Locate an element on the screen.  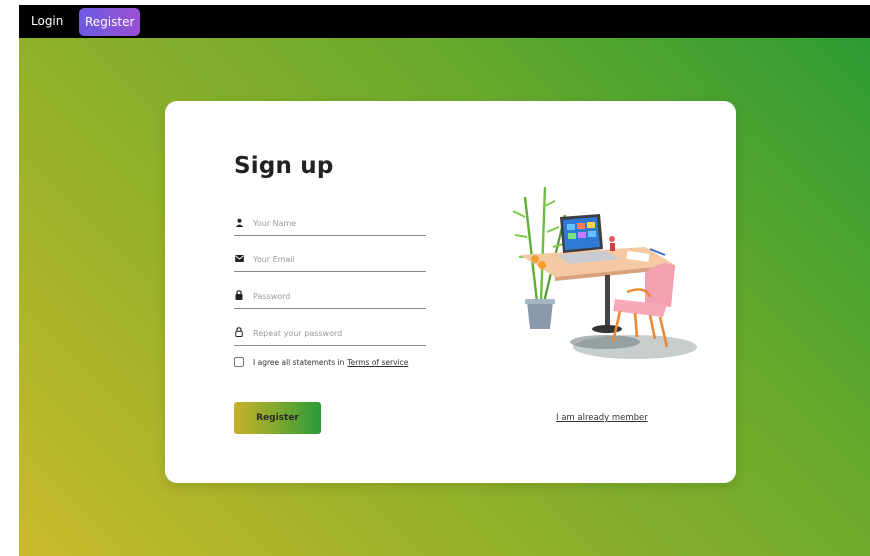
repeat-password-input is located at coordinates (338, 333).